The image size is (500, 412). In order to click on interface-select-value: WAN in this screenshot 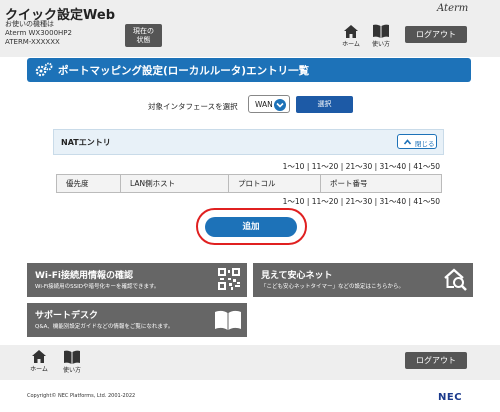, I will do `click(264, 104)`.